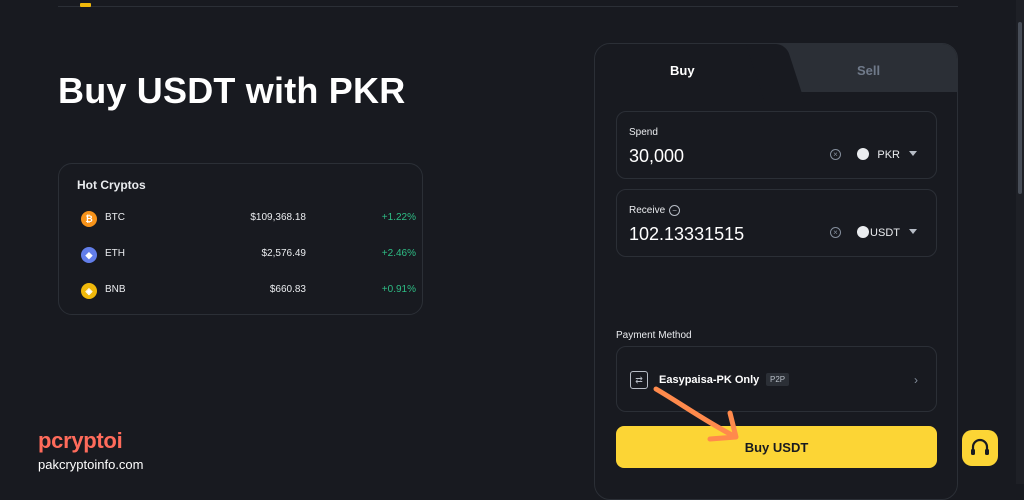 Image resolution: width=1024 pixels, height=500 pixels. I want to click on payment-method-selector: ⇄ Easypaisa-PK Only P2P ›, so click(776, 379).